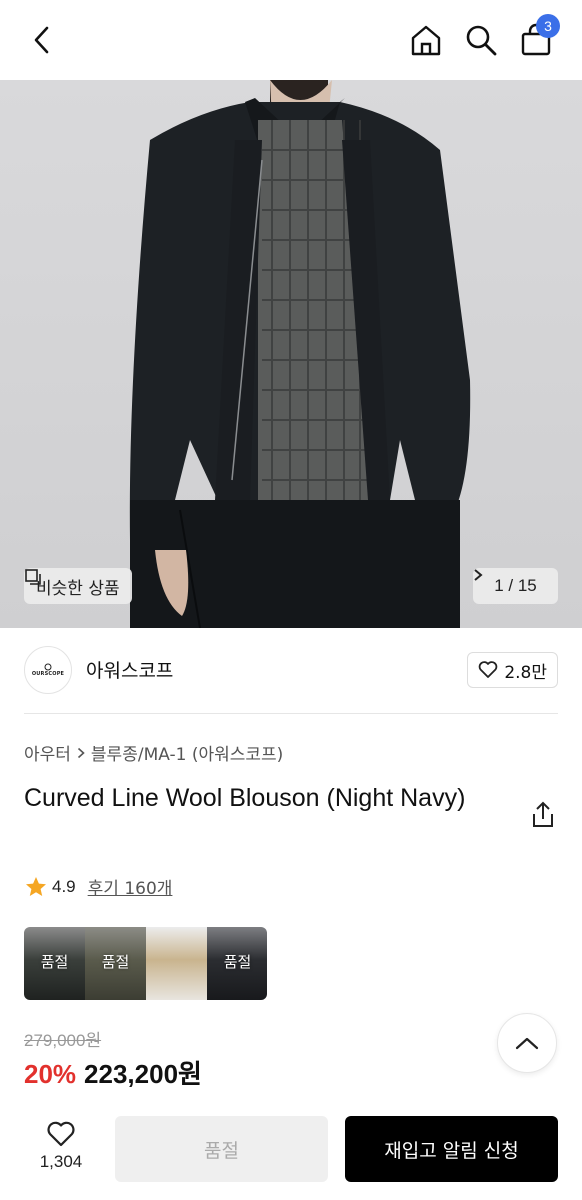 The height and width of the screenshot is (1200, 582). I want to click on brand-logo: OURSCOPE, so click(48, 670).